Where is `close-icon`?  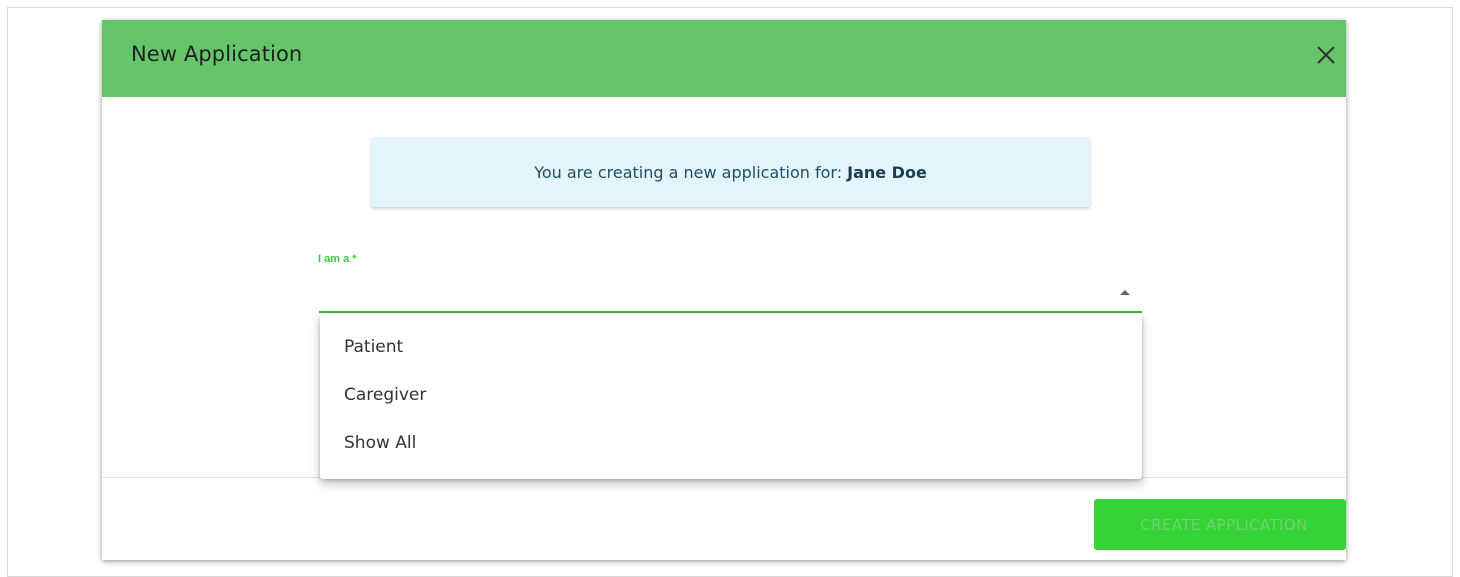 close-icon is located at coordinates (1326, 55).